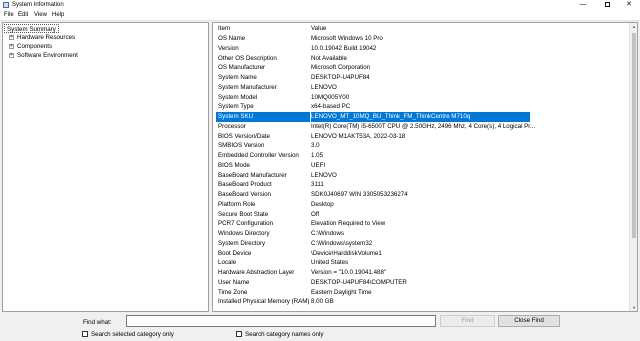 Image resolution: width=640 pixels, height=341 pixels. Describe the element at coordinates (340, 77) in the screenshot. I see `value-cell: DESKTOP-U4PUF84` at that location.